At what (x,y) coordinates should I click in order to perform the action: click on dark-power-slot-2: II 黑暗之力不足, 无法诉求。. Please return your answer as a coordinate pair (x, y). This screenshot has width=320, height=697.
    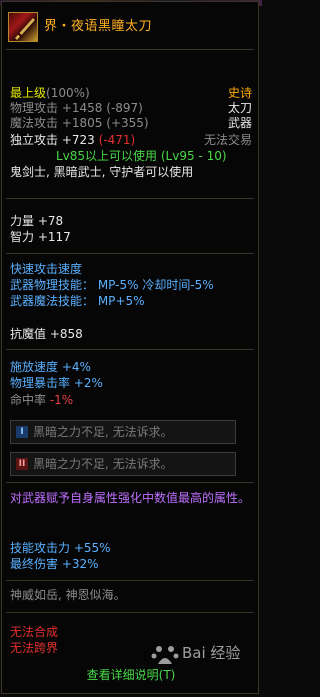
    Looking at the image, I should click on (123, 464).